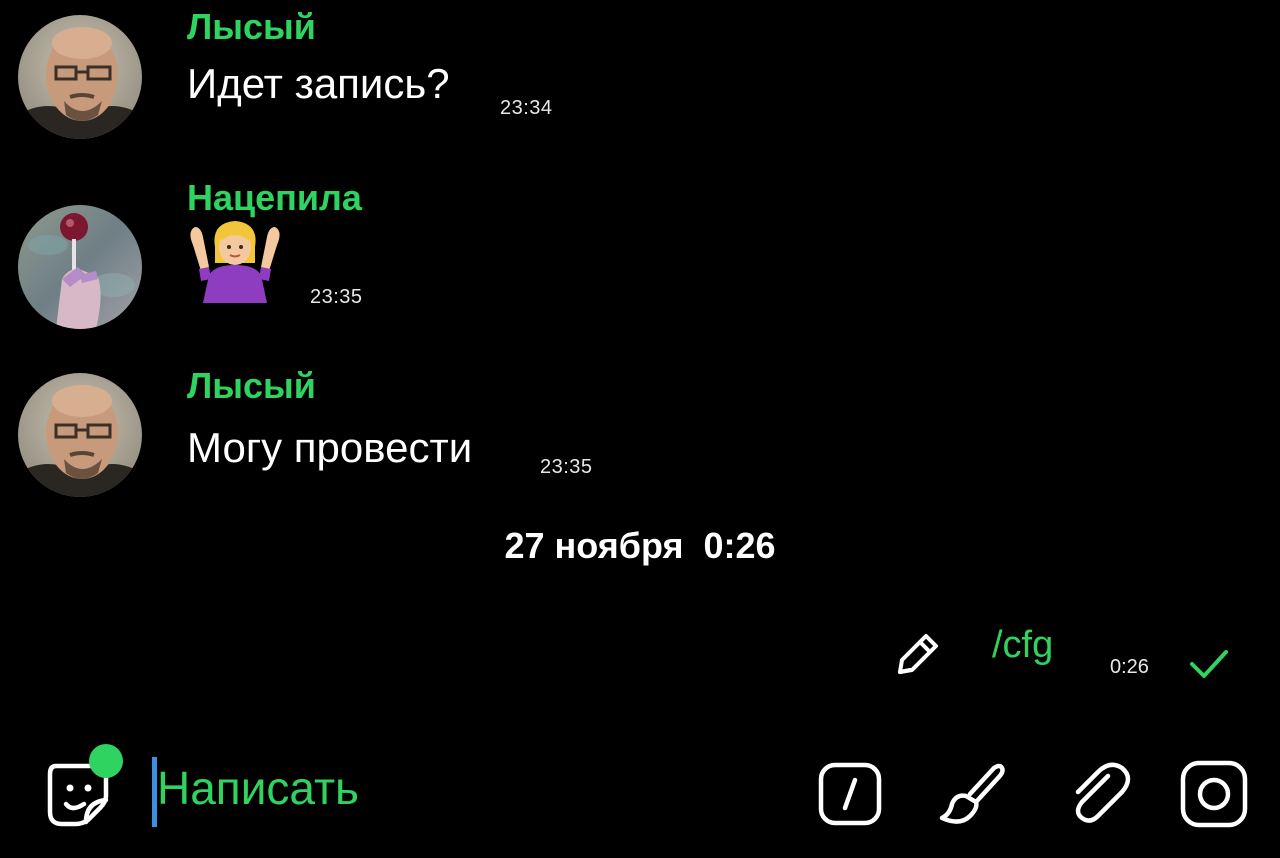  I want to click on date-separator: 27 ноября 0:26, so click(640, 545).